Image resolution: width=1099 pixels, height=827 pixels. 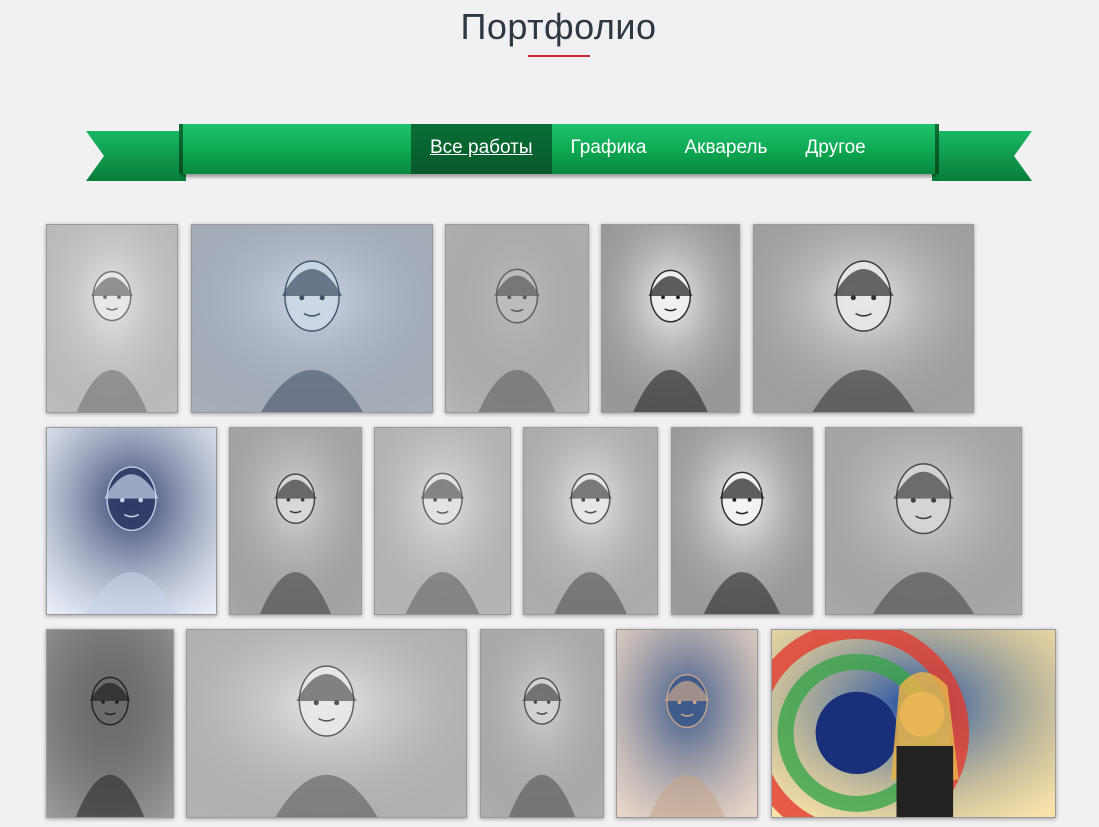 What do you see at coordinates (559, 56) in the screenshot?
I see `title-underline` at bounding box center [559, 56].